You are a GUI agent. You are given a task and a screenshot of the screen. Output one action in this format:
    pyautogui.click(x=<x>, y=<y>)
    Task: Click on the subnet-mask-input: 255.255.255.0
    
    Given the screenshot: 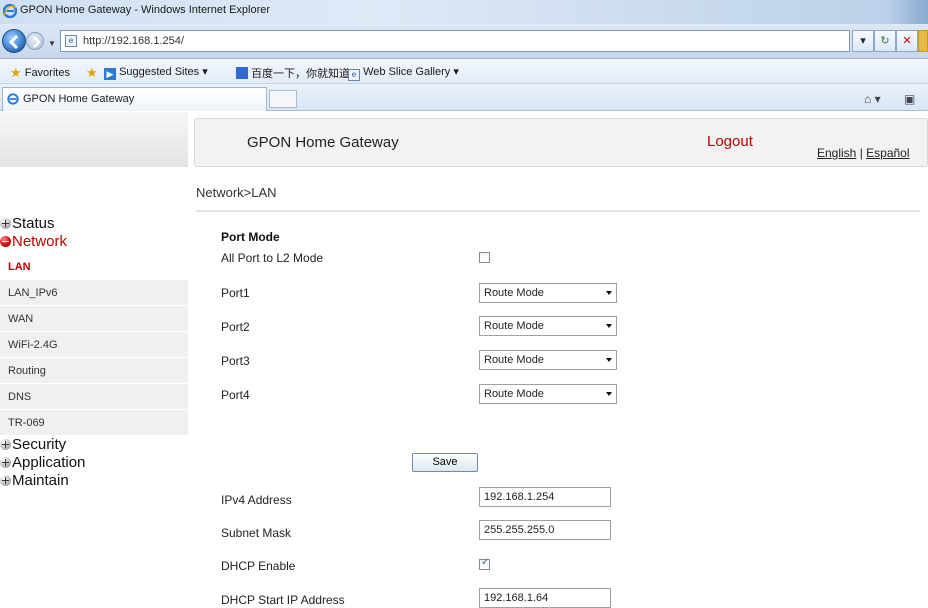 What is the action you would take?
    pyautogui.click(x=545, y=530)
    